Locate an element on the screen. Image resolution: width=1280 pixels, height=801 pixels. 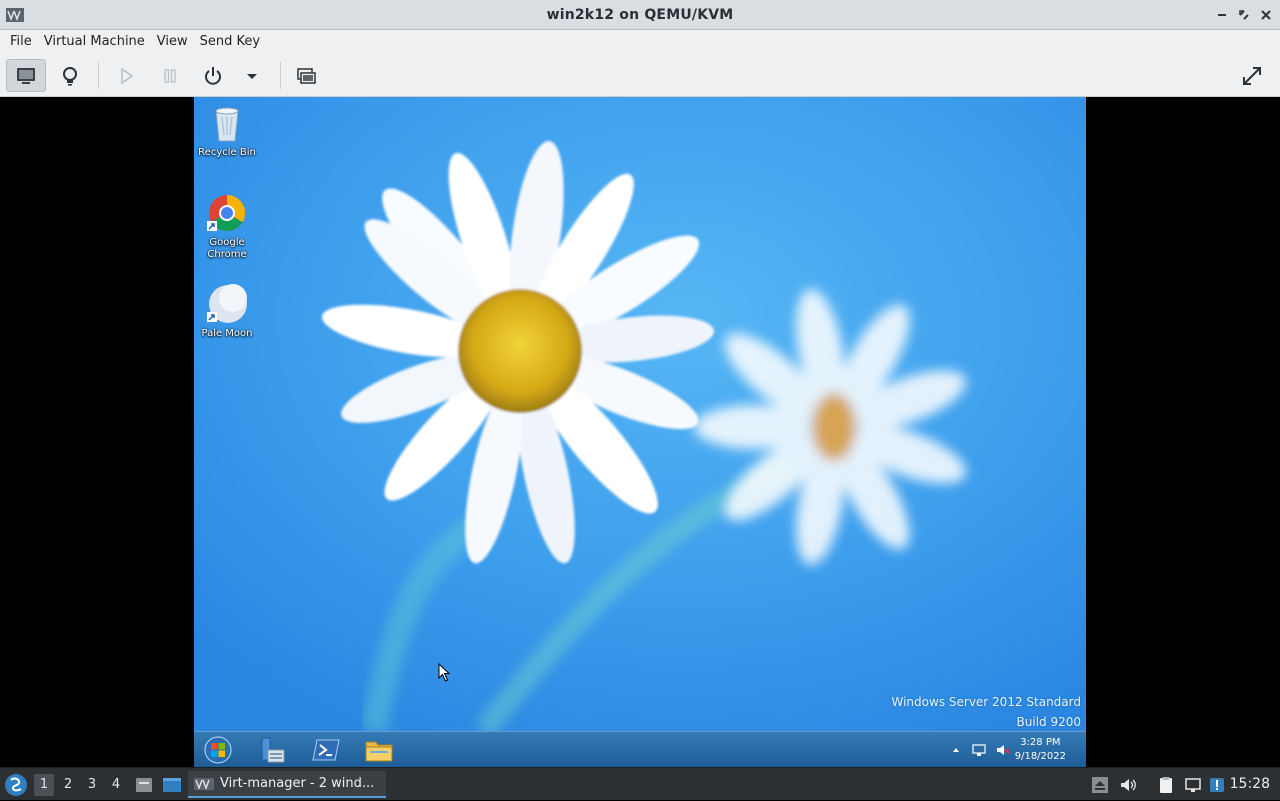
guest-clock-time: 3:28 PM is located at coordinates (1040, 742).